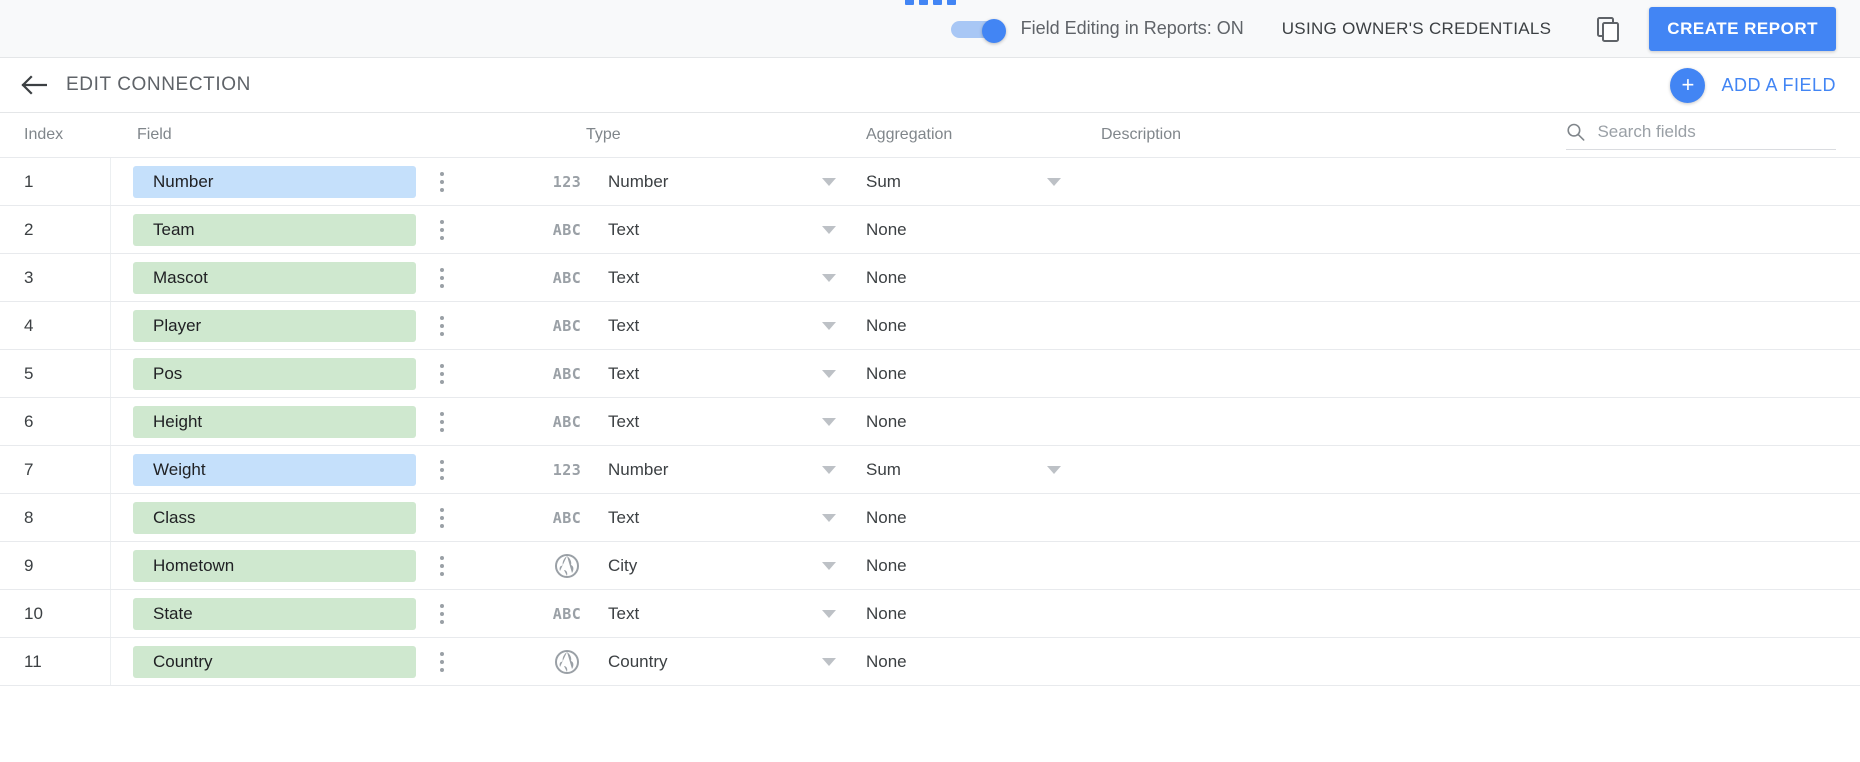  What do you see at coordinates (34, 85) in the screenshot?
I see `arrow-left-icon` at bounding box center [34, 85].